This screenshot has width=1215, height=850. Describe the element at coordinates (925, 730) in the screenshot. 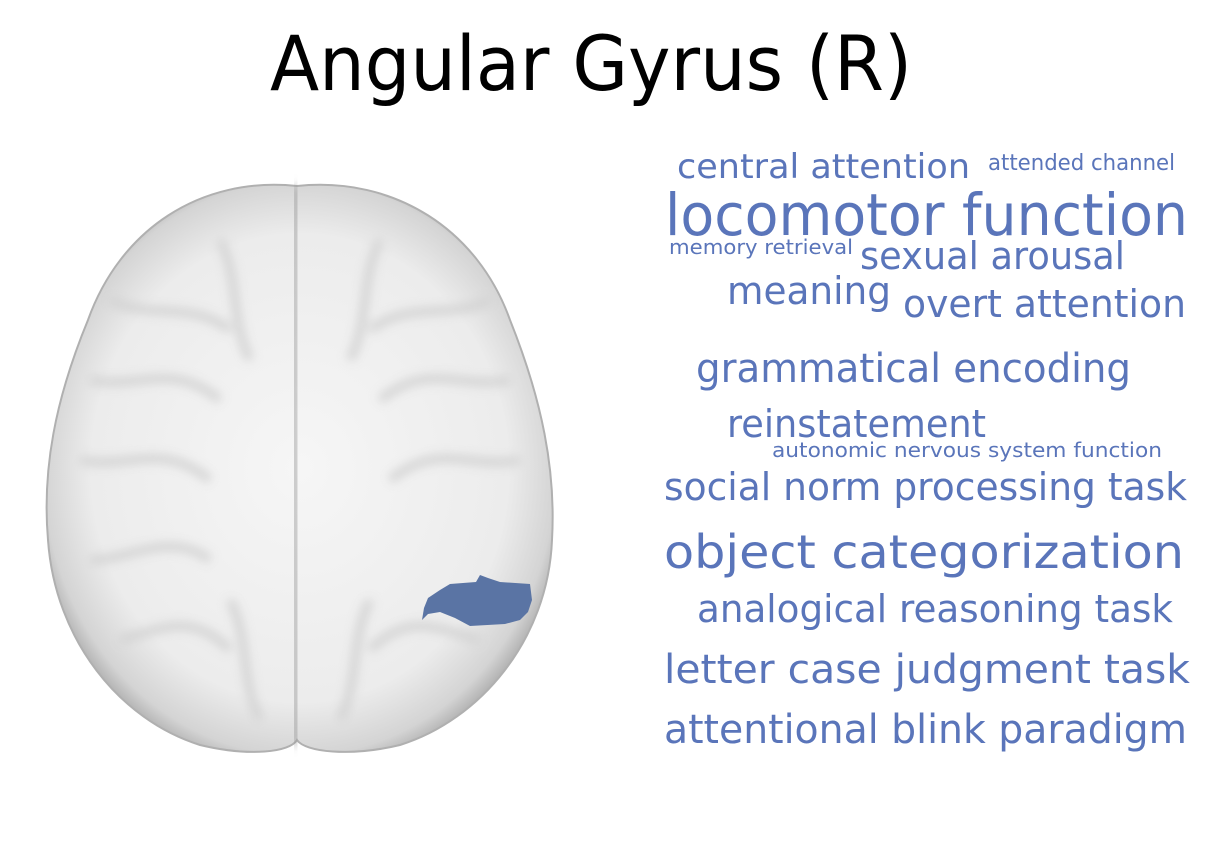

I see `term: attentional blink paradigm` at that location.